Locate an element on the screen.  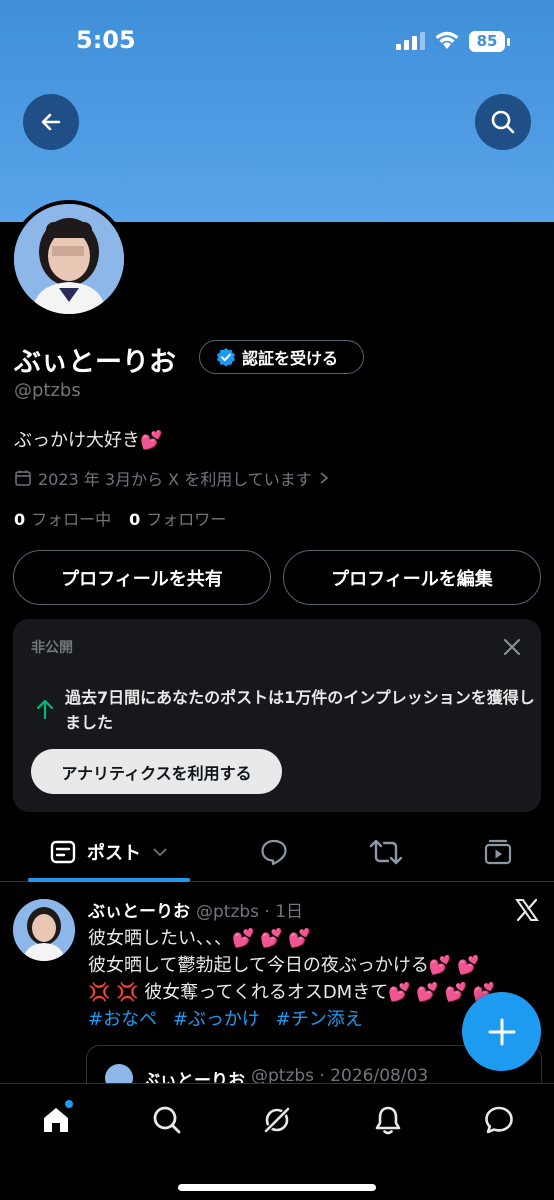
reply-icon is located at coordinates (274, 852).